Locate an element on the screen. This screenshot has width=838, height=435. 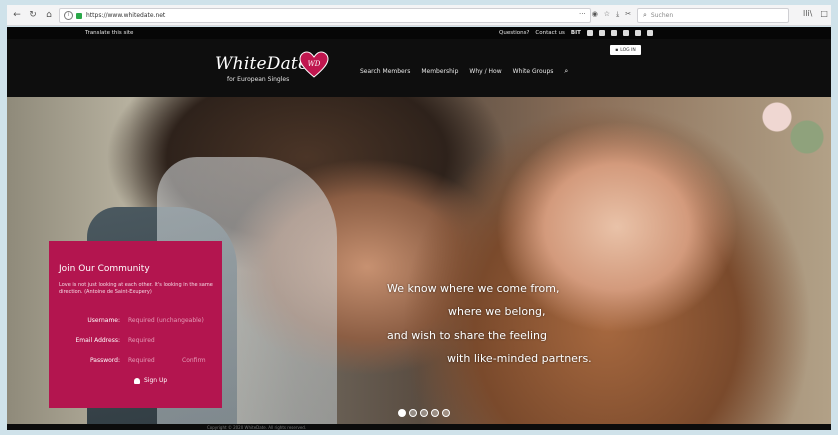
vk-icon is located at coordinates (589, 33).